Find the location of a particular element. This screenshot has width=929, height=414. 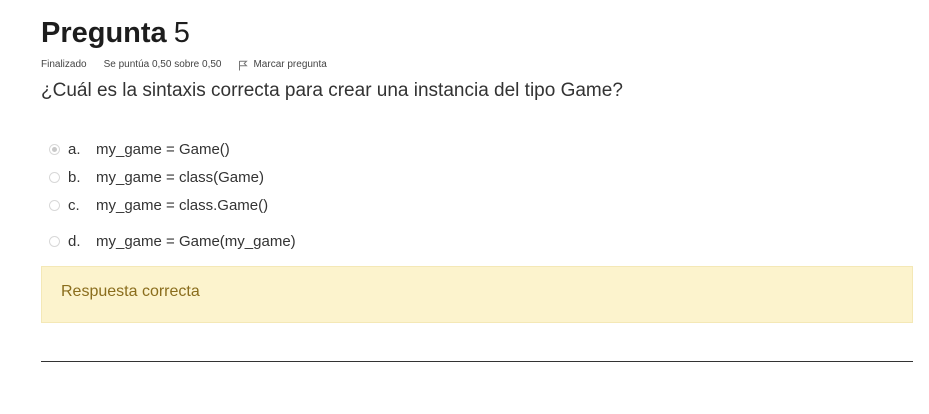

question-number: 5 is located at coordinates (181, 33).